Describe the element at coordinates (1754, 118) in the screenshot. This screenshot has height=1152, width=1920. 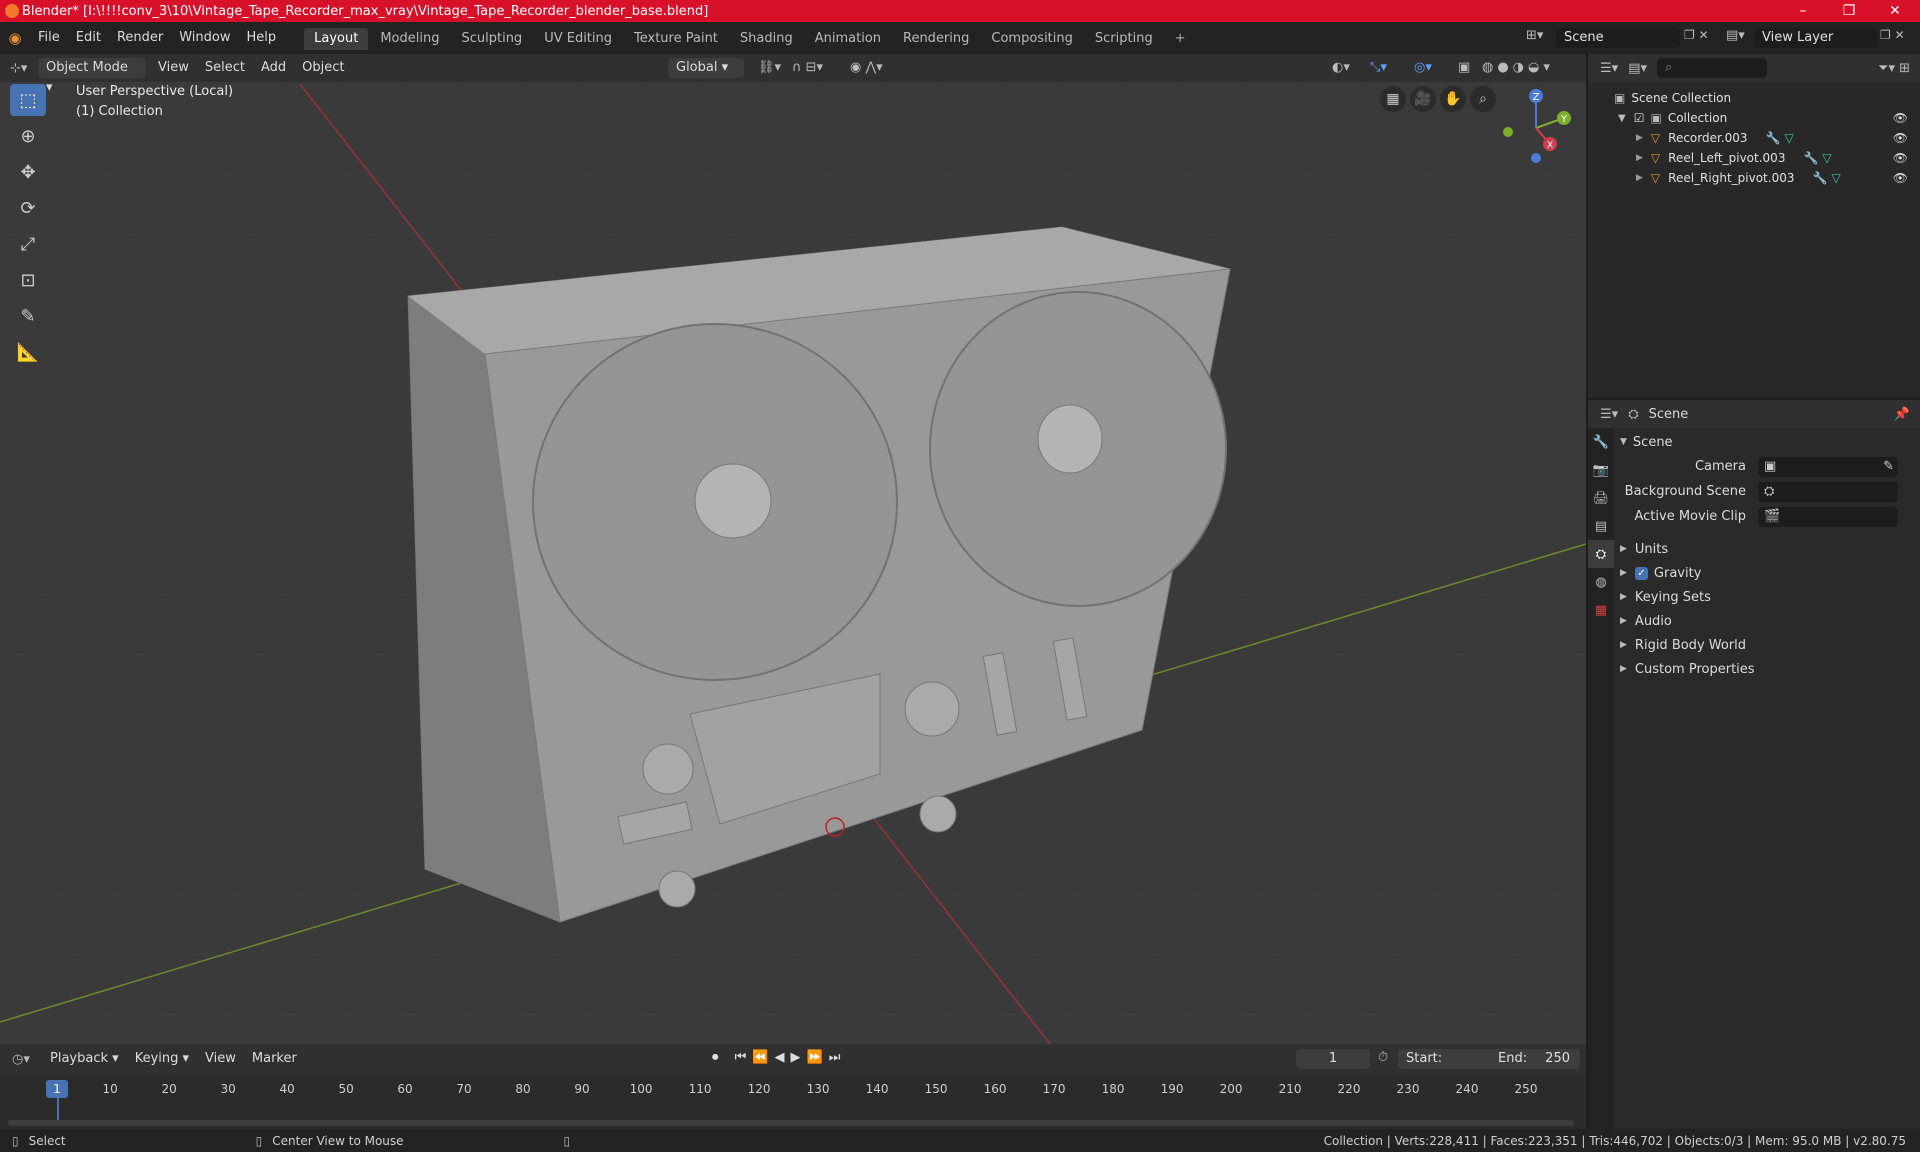
I see `collection-row: ▼ ☑ ▣ Collection 👁` at that location.